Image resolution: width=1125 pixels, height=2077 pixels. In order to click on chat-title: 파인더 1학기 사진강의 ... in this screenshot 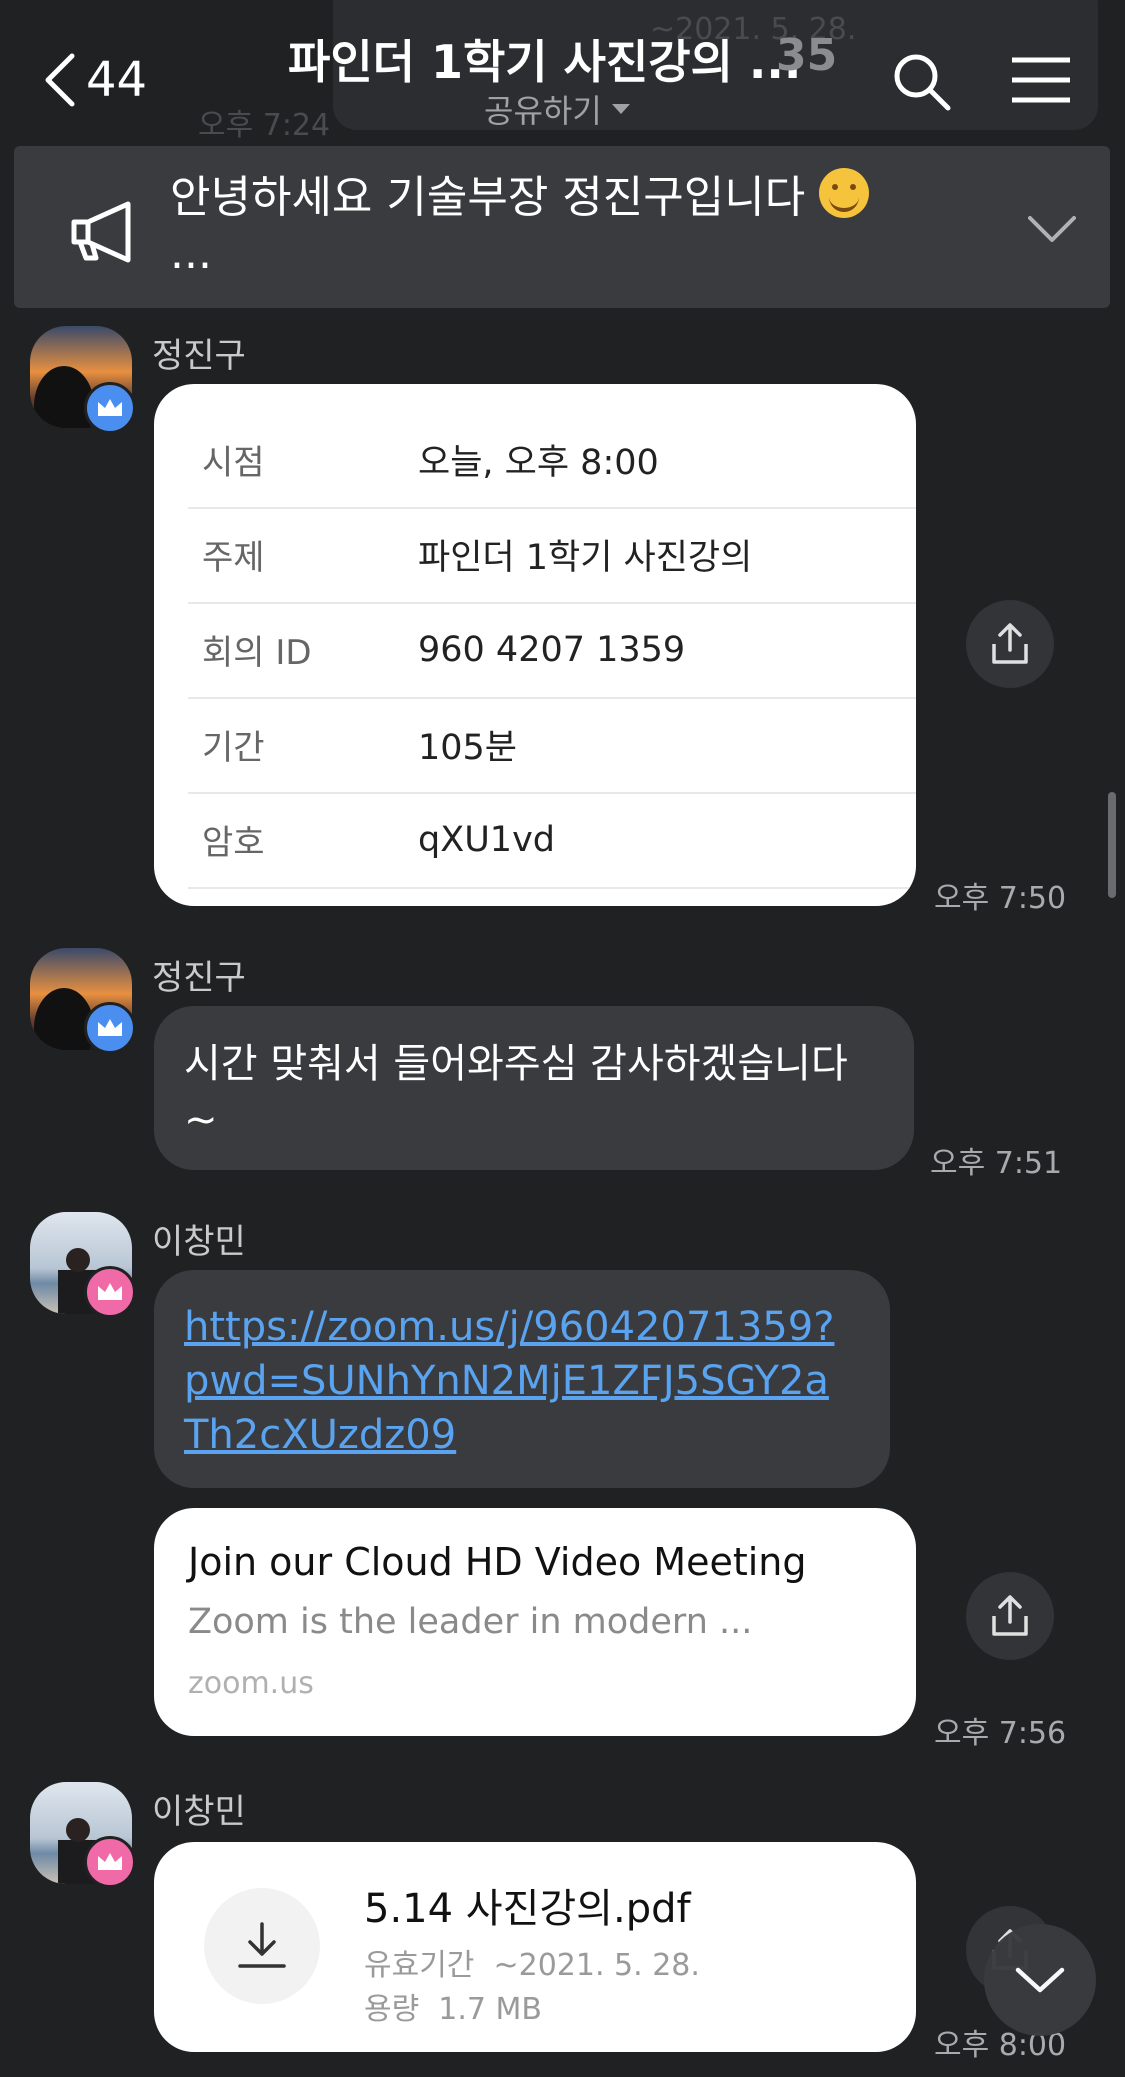, I will do `click(544, 59)`.